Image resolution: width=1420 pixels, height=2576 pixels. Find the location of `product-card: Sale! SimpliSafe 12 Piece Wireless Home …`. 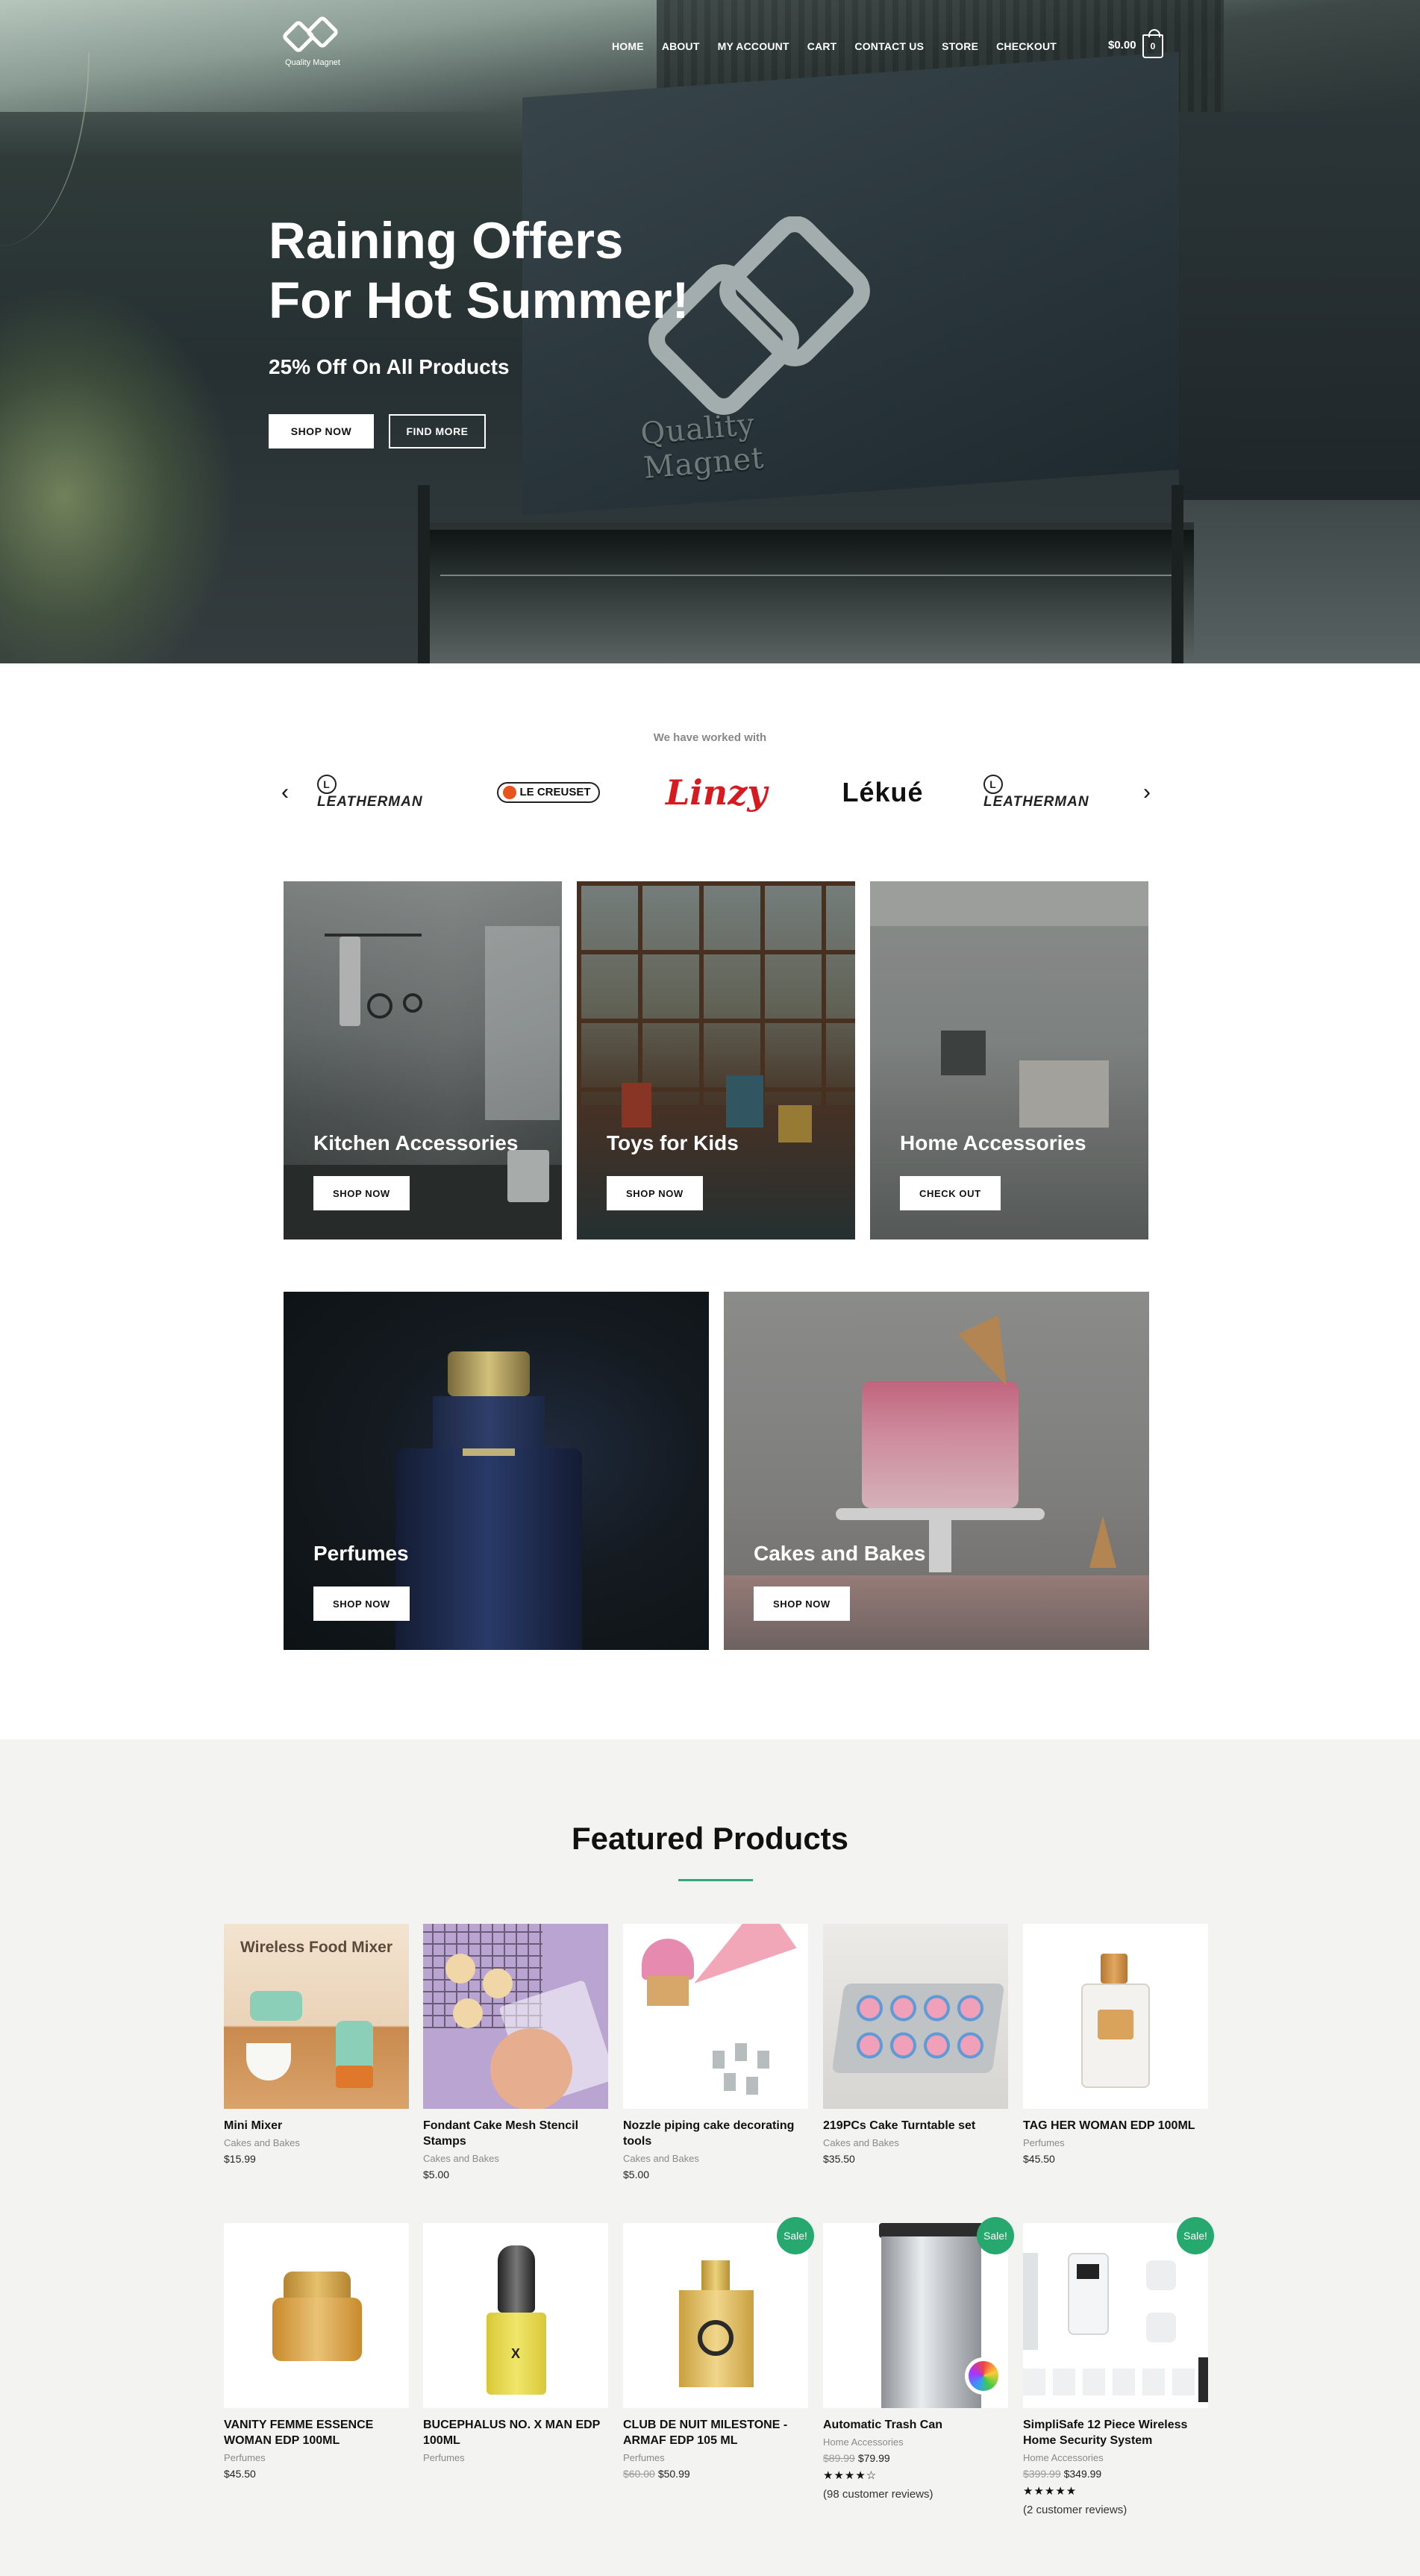

product-card: Sale! SimpliSafe 12 Piece Wireless Home … is located at coordinates (1118, 2366).